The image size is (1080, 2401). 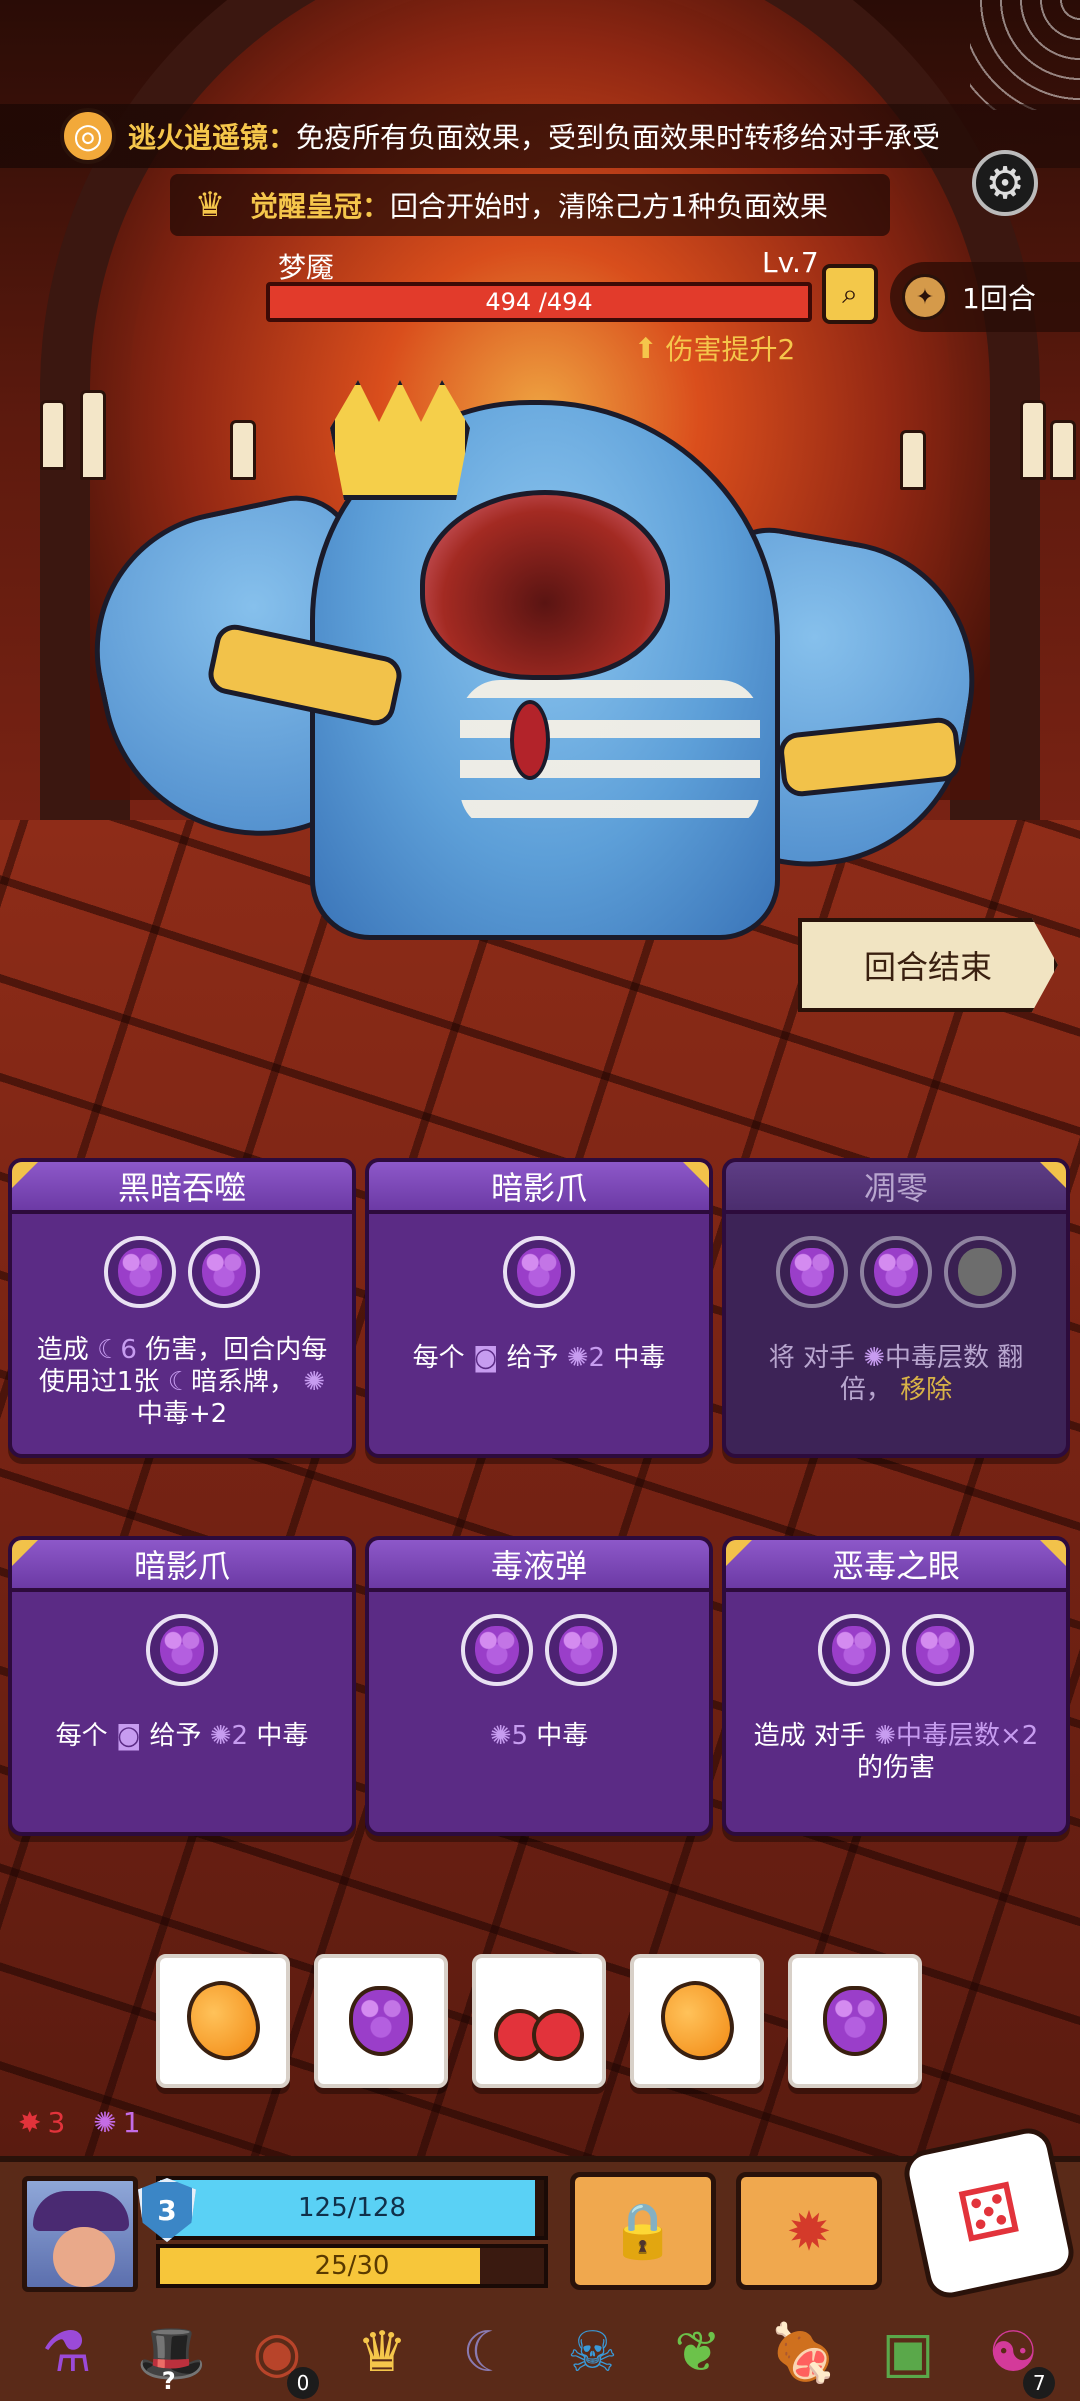 I want to click on enemy-hp-bar: 494 /494, so click(x=539, y=302).